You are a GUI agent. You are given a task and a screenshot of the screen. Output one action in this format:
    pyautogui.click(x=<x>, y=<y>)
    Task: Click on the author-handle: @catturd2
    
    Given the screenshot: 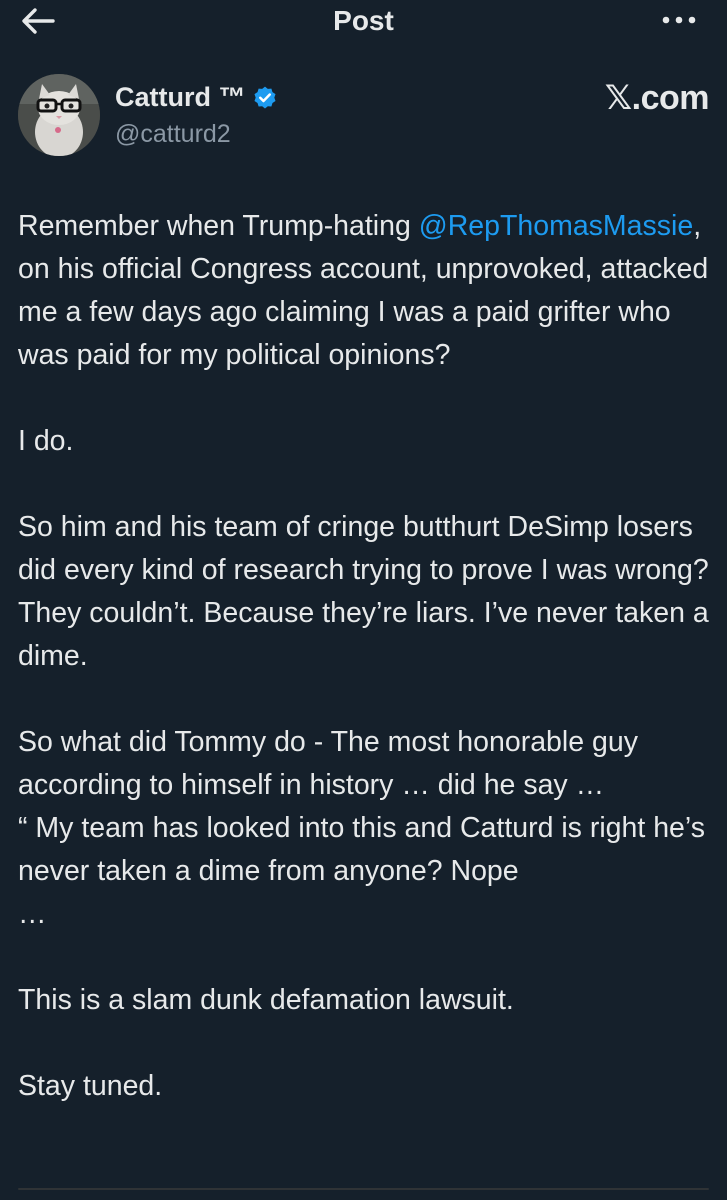 What is the action you would take?
    pyautogui.click(x=173, y=134)
    